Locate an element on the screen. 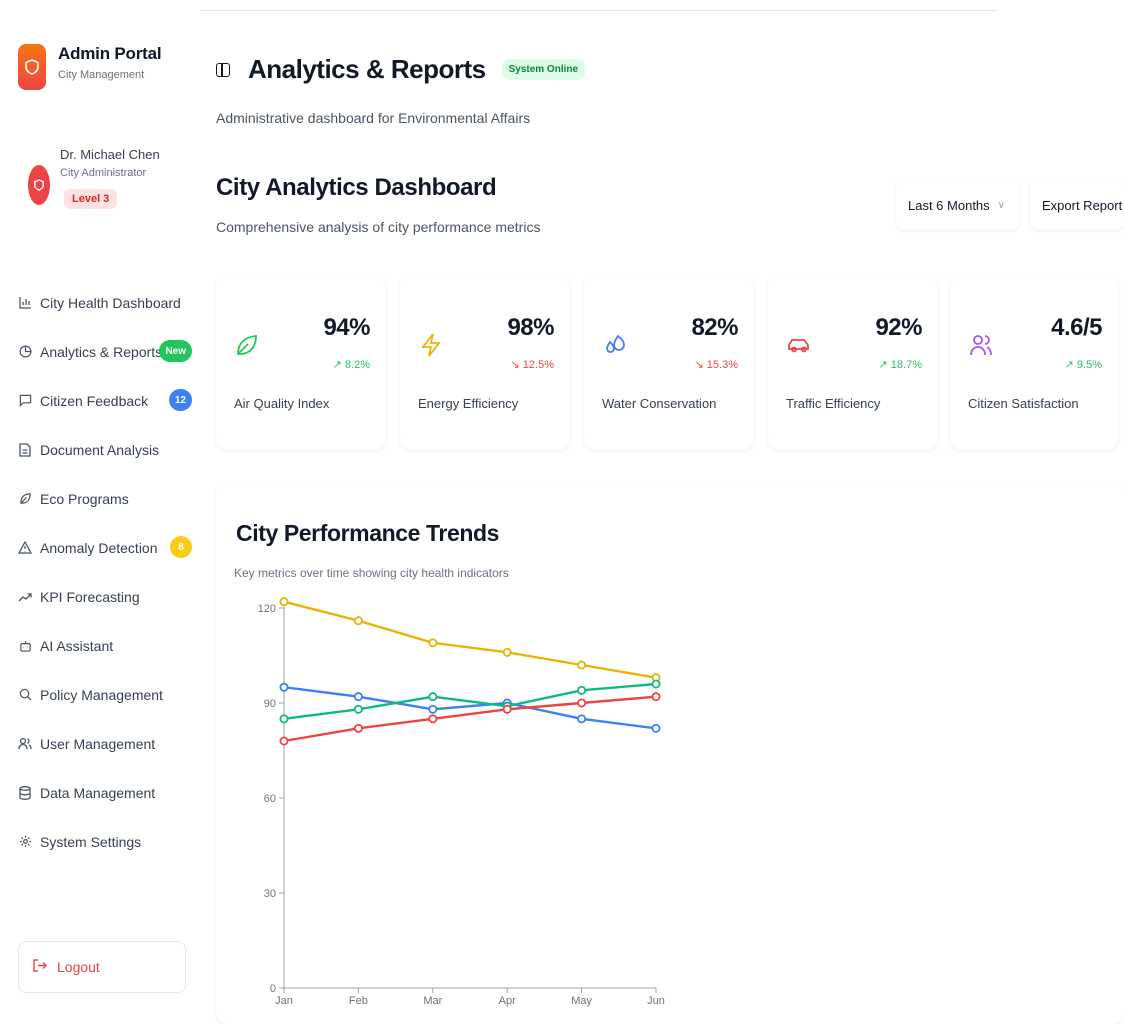 The height and width of the screenshot is (1024, 1124). sidebar-item-ai-assistant: AI Assistant is located at coordinates (106, 645).